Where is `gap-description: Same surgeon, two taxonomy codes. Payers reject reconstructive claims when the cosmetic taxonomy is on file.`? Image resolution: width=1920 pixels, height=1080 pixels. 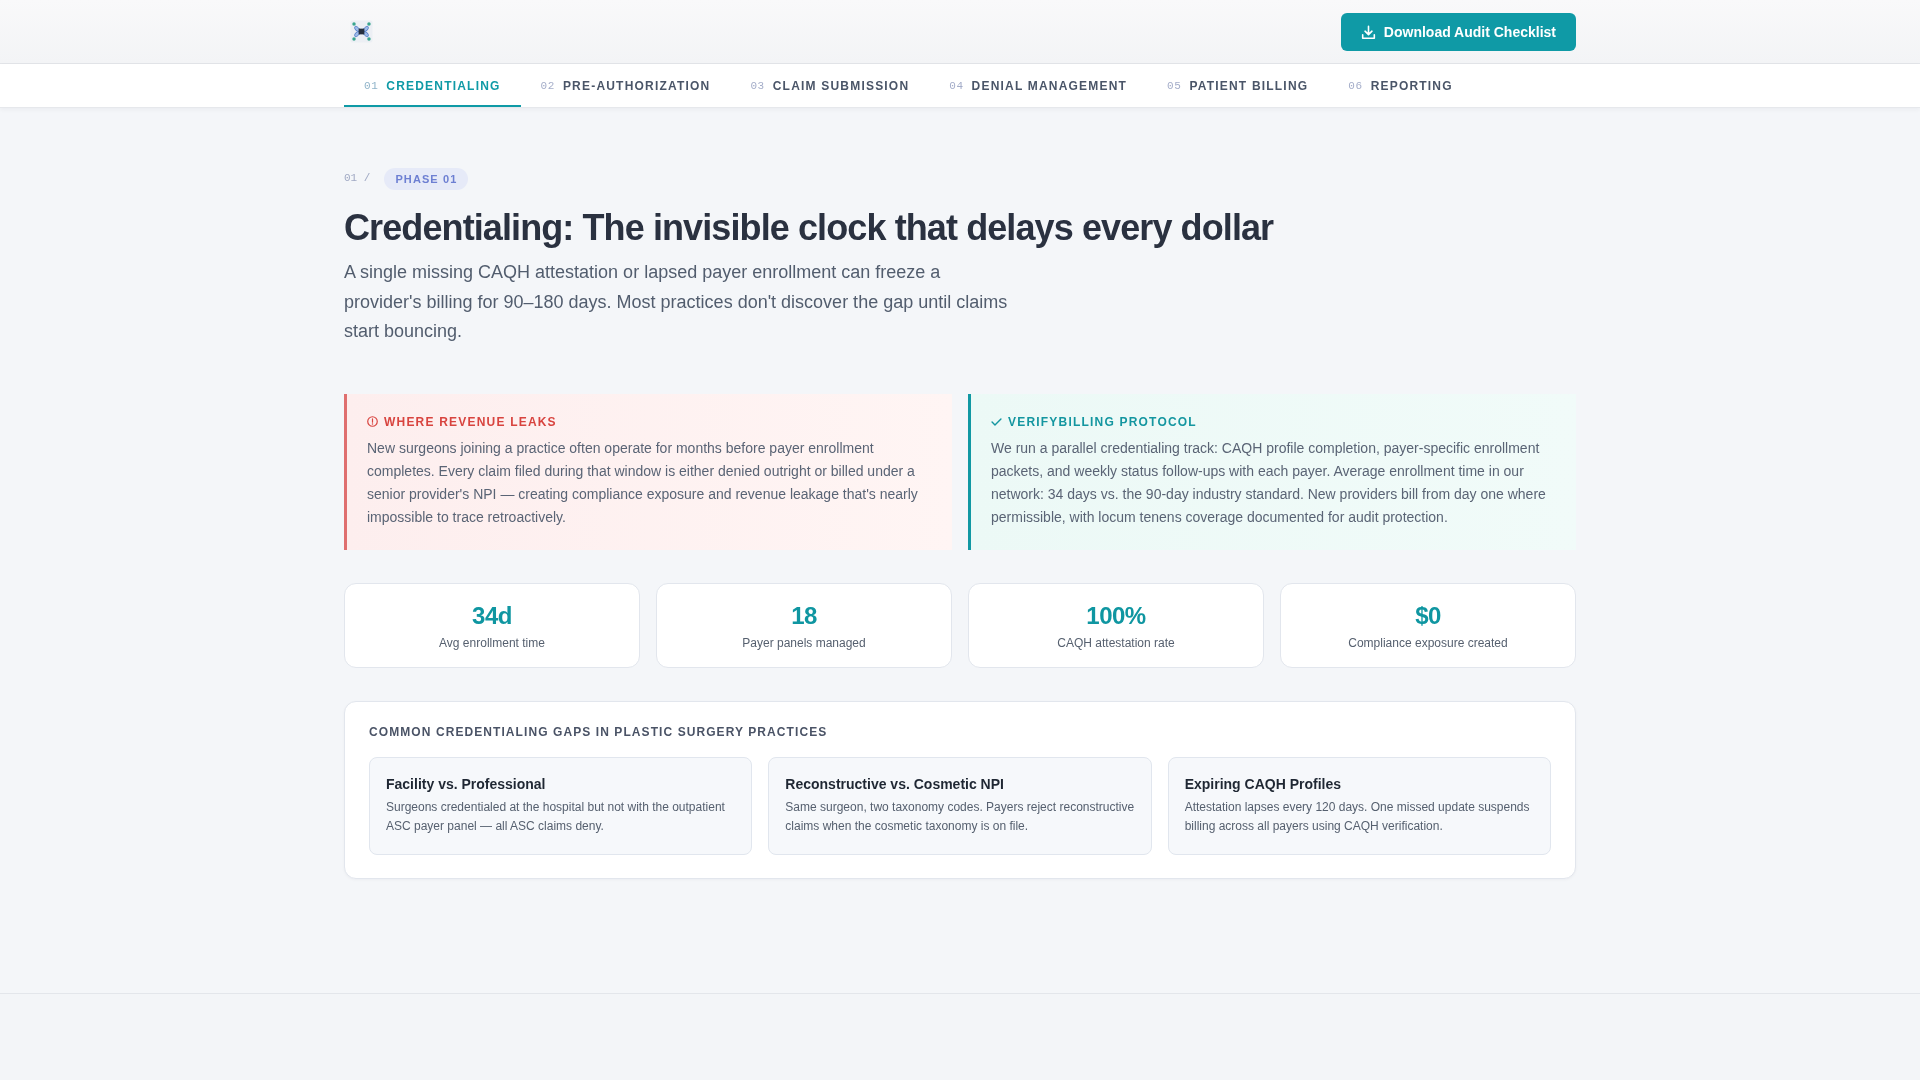 gap-description: Same surgeon, two taxonomy codes. Payers reject reconstructive claims when the cosmetic taxonomy is on file. is located at coordinates (960, 817).